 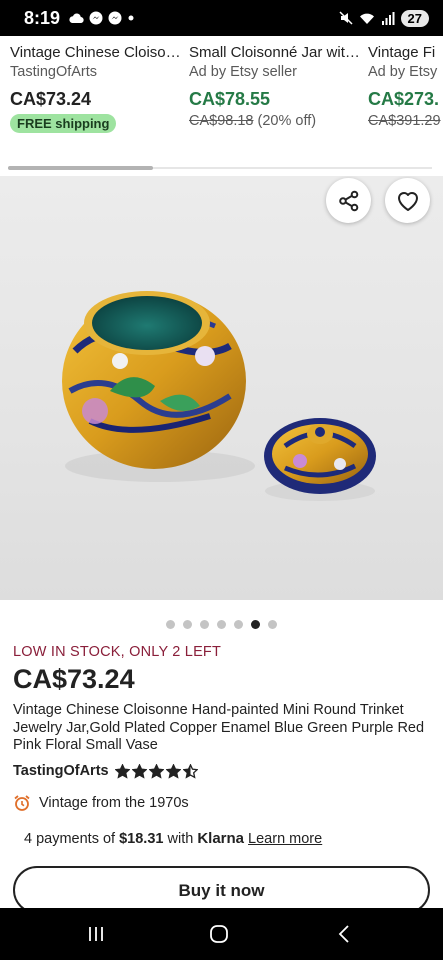 I want to click on notification-icons, so click(x=101, y=18).